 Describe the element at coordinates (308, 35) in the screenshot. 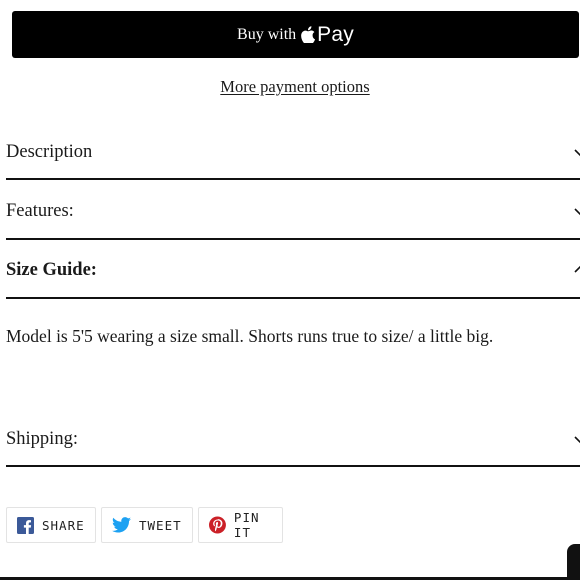

I see `apple-logo-icon` at that location.